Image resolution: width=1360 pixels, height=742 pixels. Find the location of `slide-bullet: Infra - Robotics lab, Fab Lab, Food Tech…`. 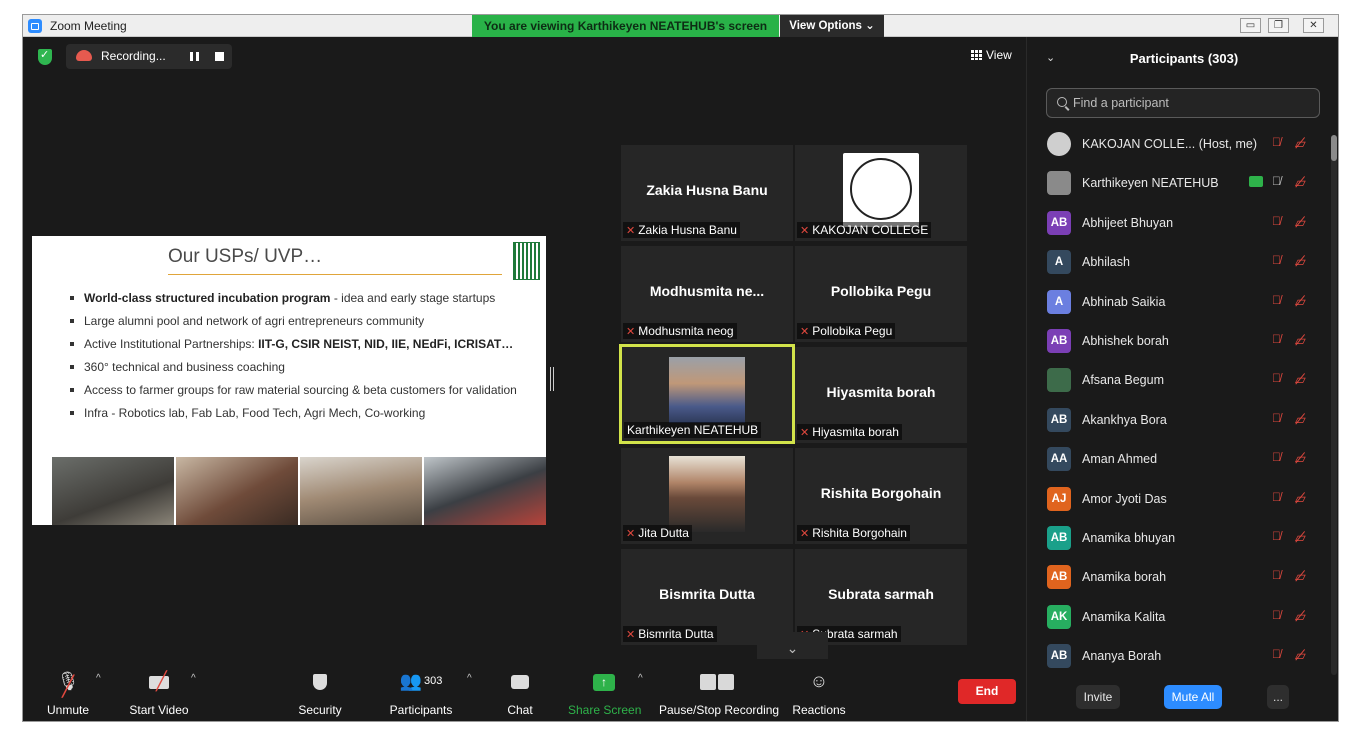

slide-bullet: Infra - Robotics lab, Fab Lab, Food Tech… is located at coordinates (303, 413).